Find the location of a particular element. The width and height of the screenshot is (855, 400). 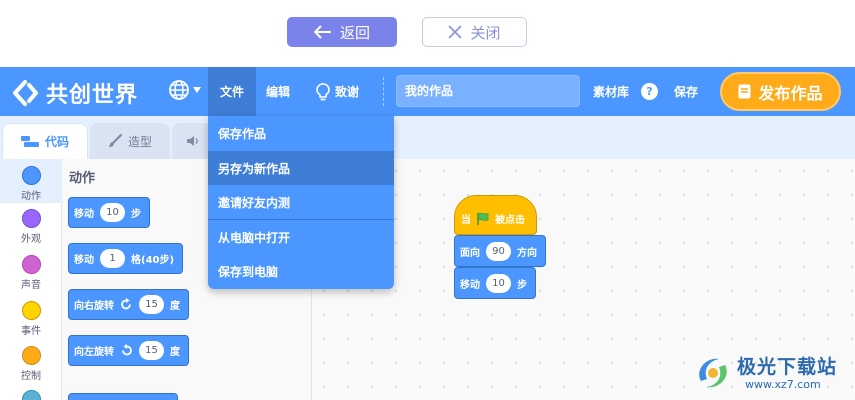

close-button: 关闭 is located at coordinates (474, 32).